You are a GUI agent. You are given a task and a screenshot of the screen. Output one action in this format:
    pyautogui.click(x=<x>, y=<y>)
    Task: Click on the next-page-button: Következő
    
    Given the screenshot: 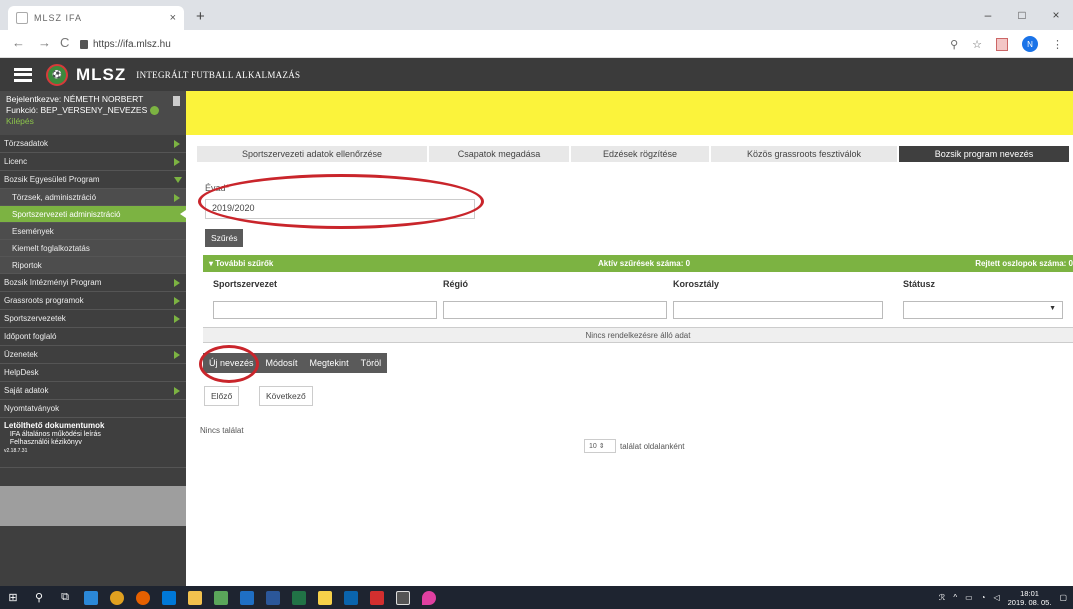 What is the action you would take?
    pyautogui.click(x=286, y=396)
    